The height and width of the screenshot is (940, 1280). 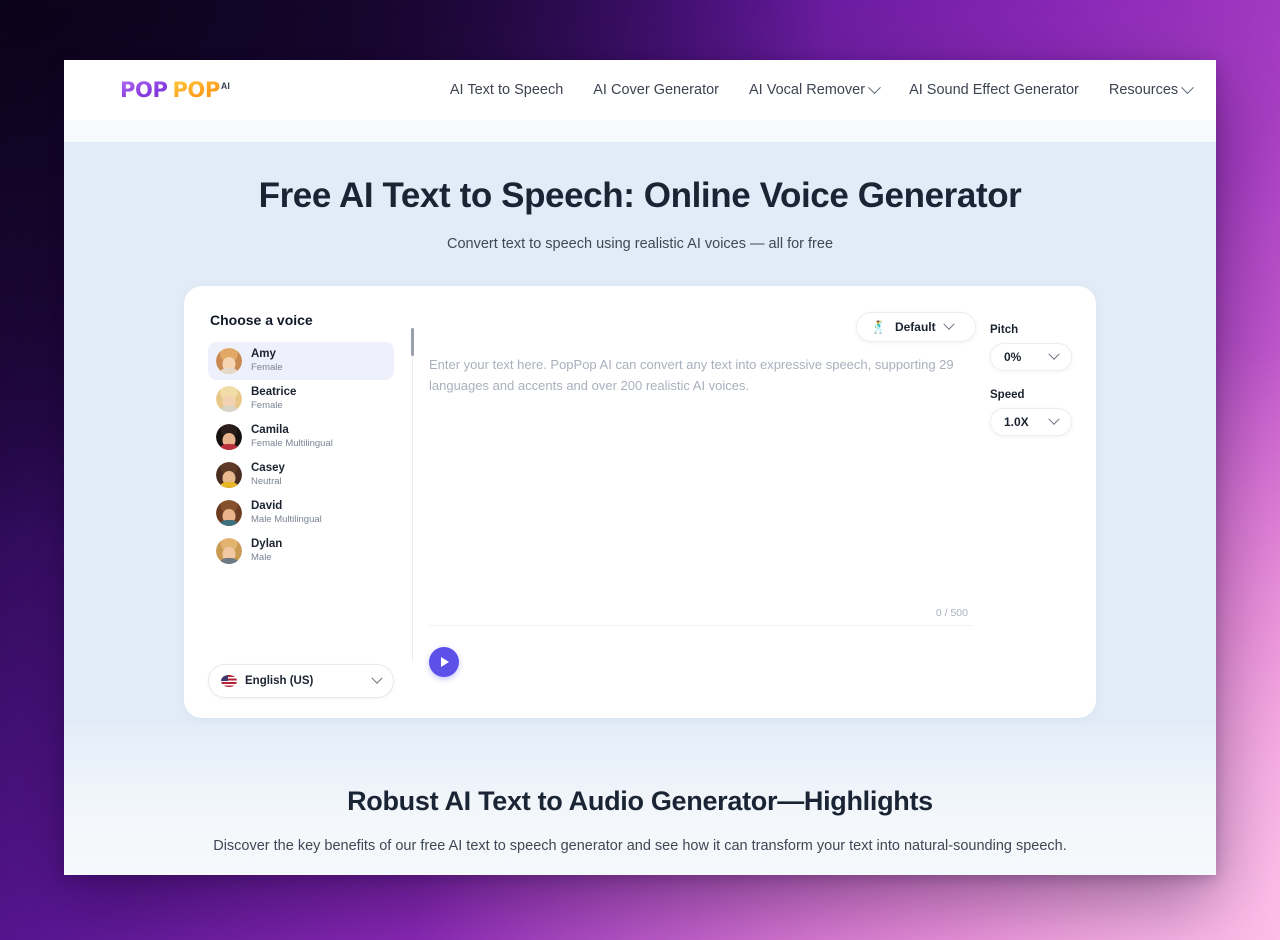 I want to click on nav-item-ai-sound-effect-generator: AI Sound Effect Generator, so click(x=994, y=90).